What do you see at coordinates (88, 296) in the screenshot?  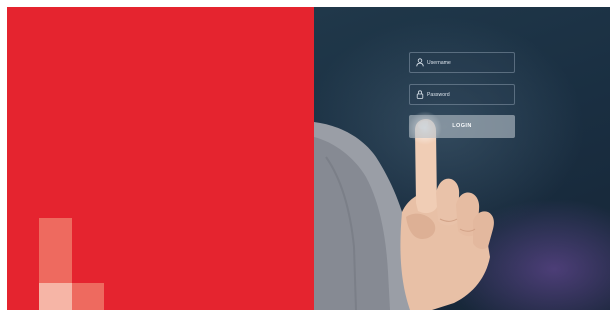 I see `decorative-block-right` at bounding box center [88, 296].